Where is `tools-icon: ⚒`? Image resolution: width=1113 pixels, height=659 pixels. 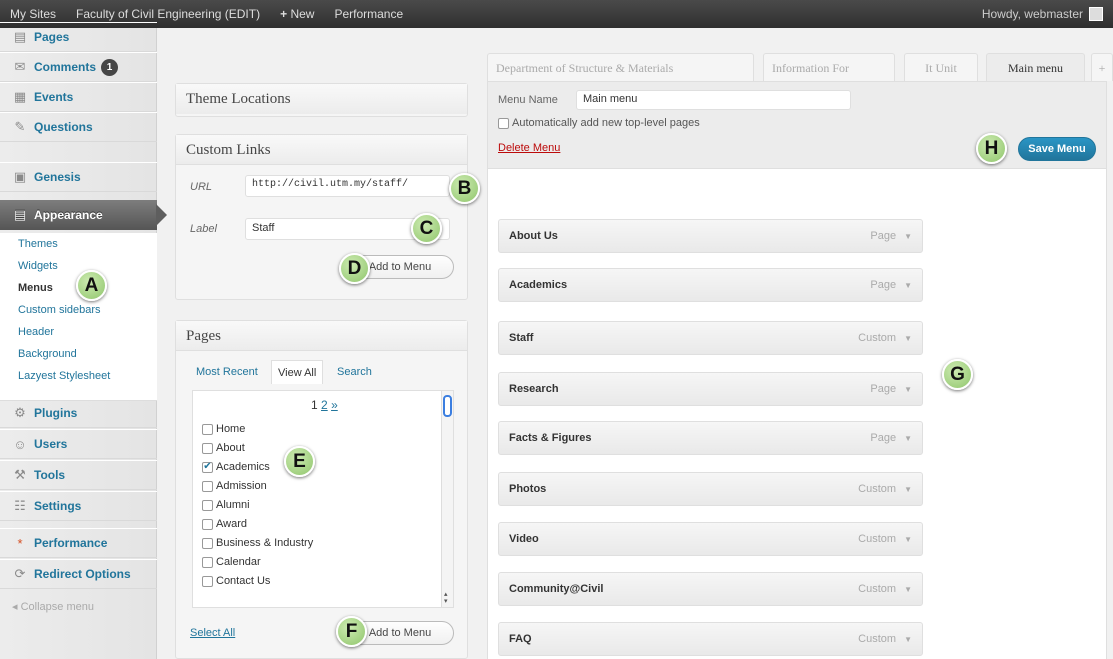 tools-icon: ⚒ is located at coordinates (20, 474).